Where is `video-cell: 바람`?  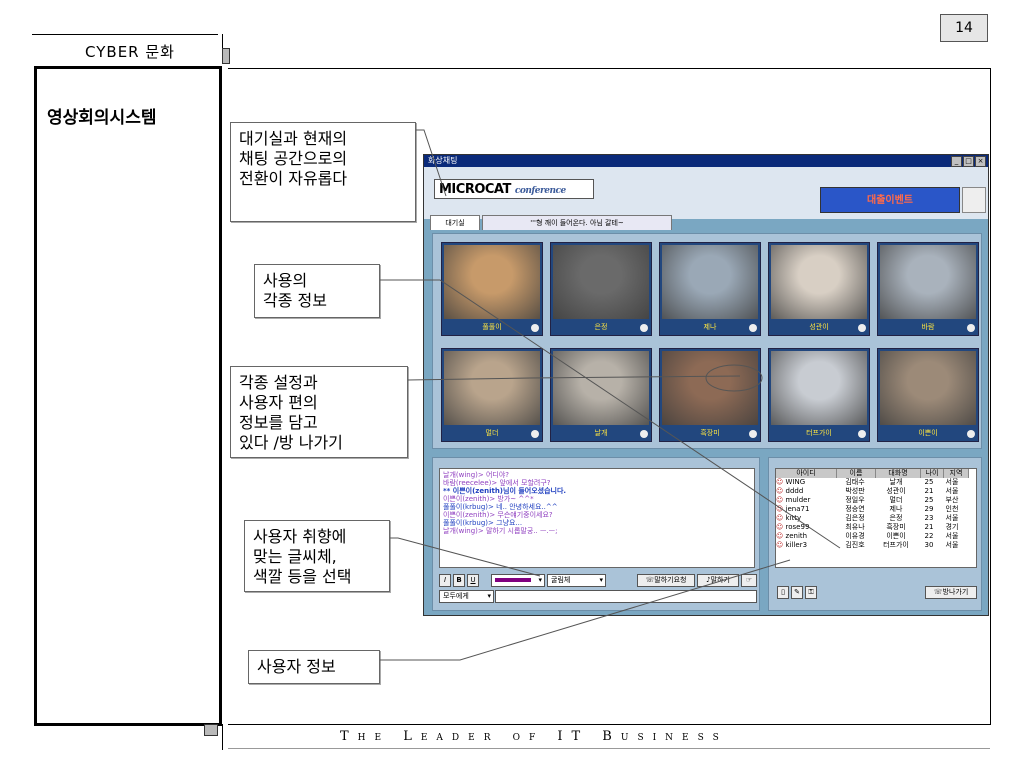 video-cell: 바람 is located at coordinates (928, 289).